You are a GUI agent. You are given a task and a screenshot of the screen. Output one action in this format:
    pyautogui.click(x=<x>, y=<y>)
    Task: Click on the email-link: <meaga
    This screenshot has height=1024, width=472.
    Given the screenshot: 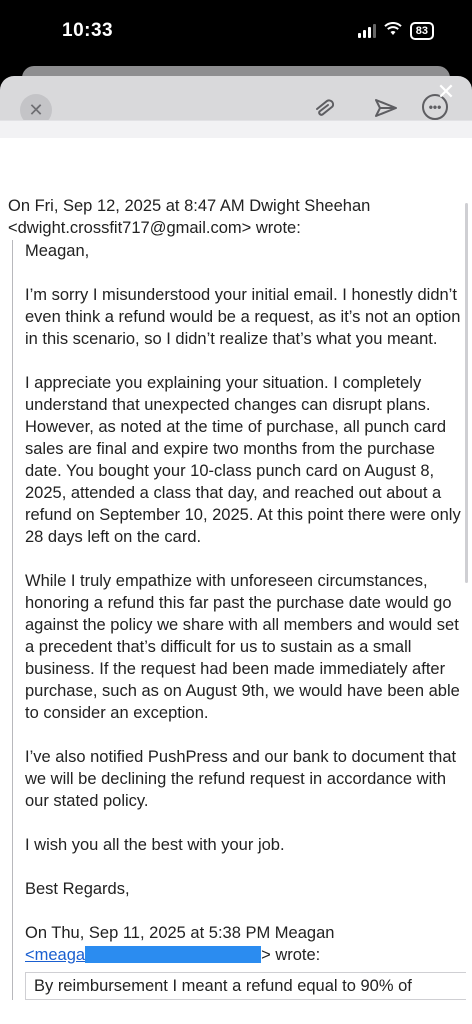 What is the action you would take?
    pyautogui.click(x=55, y=955)
    